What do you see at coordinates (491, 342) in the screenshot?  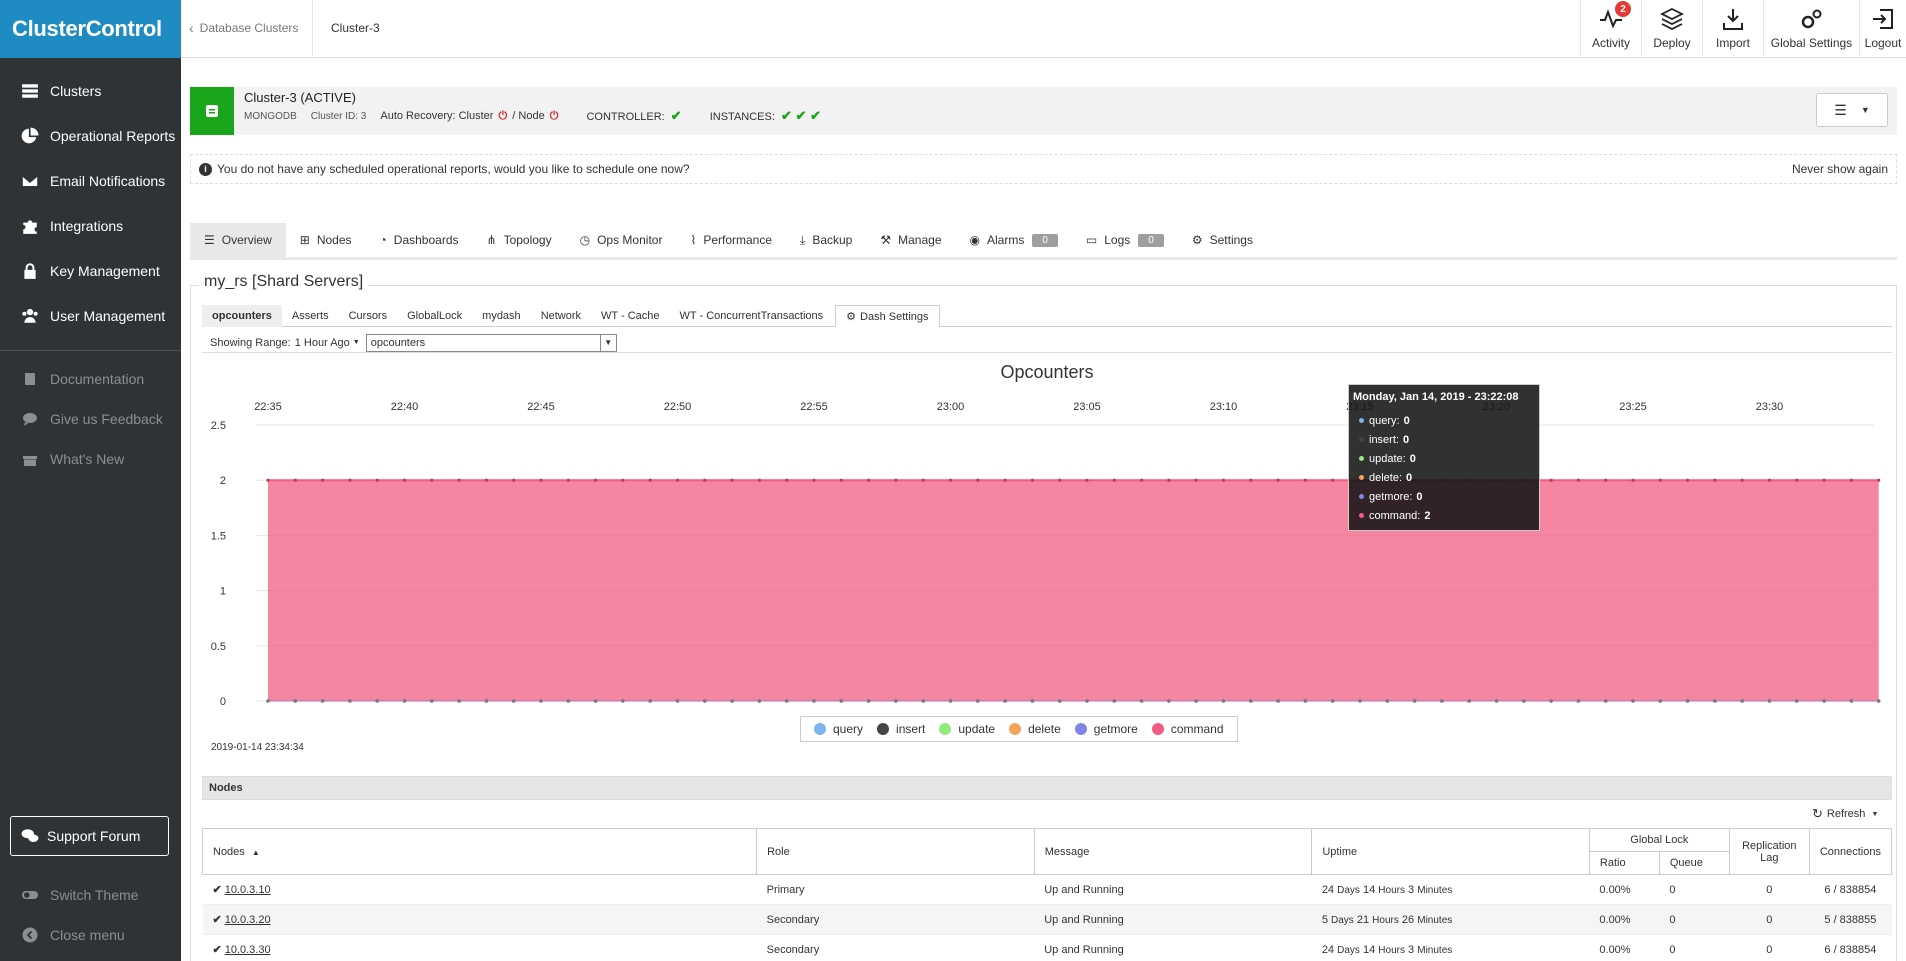 I see `metric-select: opcounters ▼` at bounding box center [491, 342].